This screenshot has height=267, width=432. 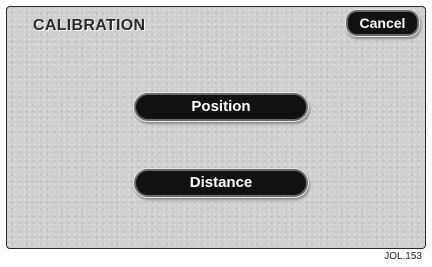 I want to click on figure-code: JOL.153, so click(x=403, y=256).